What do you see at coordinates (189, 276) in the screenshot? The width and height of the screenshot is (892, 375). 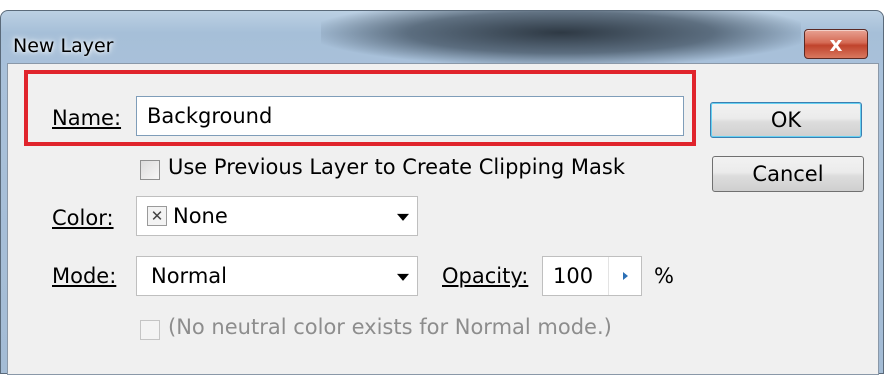 I see `mode-select-value: Normal` at bounding box center [189, 276].